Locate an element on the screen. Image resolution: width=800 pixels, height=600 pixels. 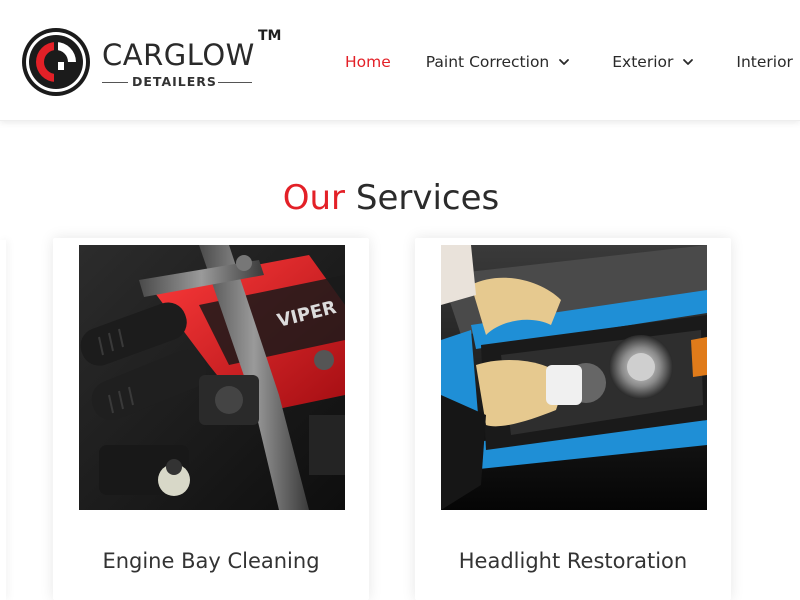
trademark-symbol: TM is located at coordinates (270, 36).